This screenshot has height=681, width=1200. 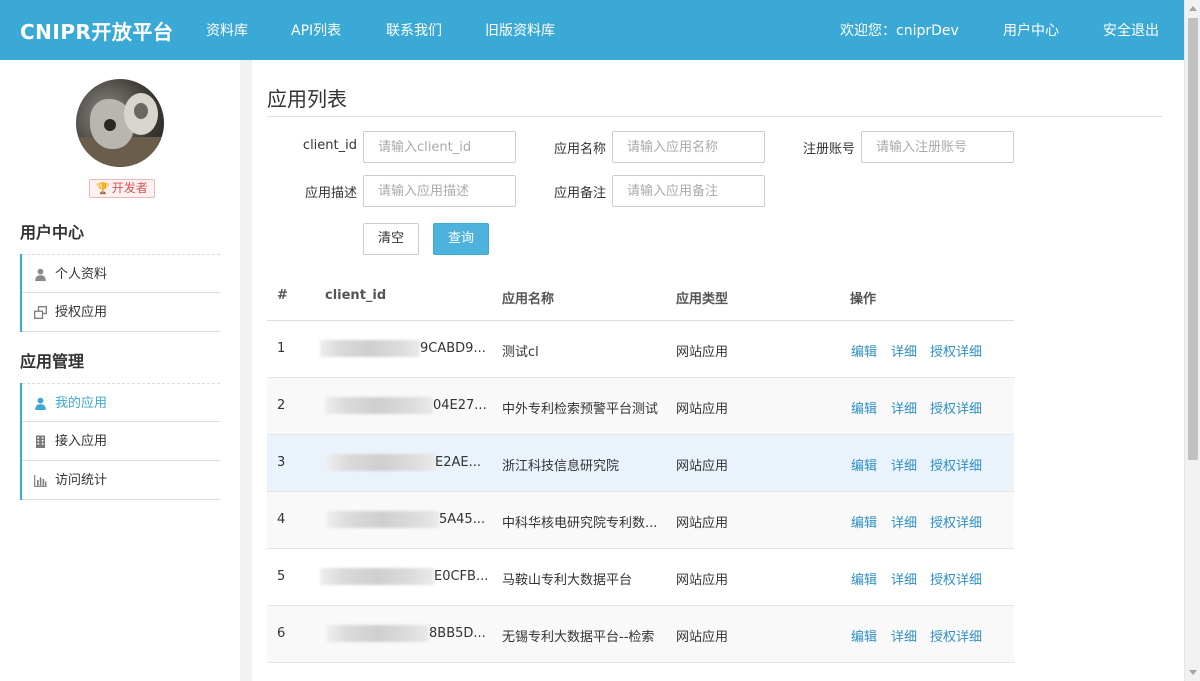 What do you see at coordinates (120, 123) in the screenshot?
I see `avatar` at bounding box center [120, 123].